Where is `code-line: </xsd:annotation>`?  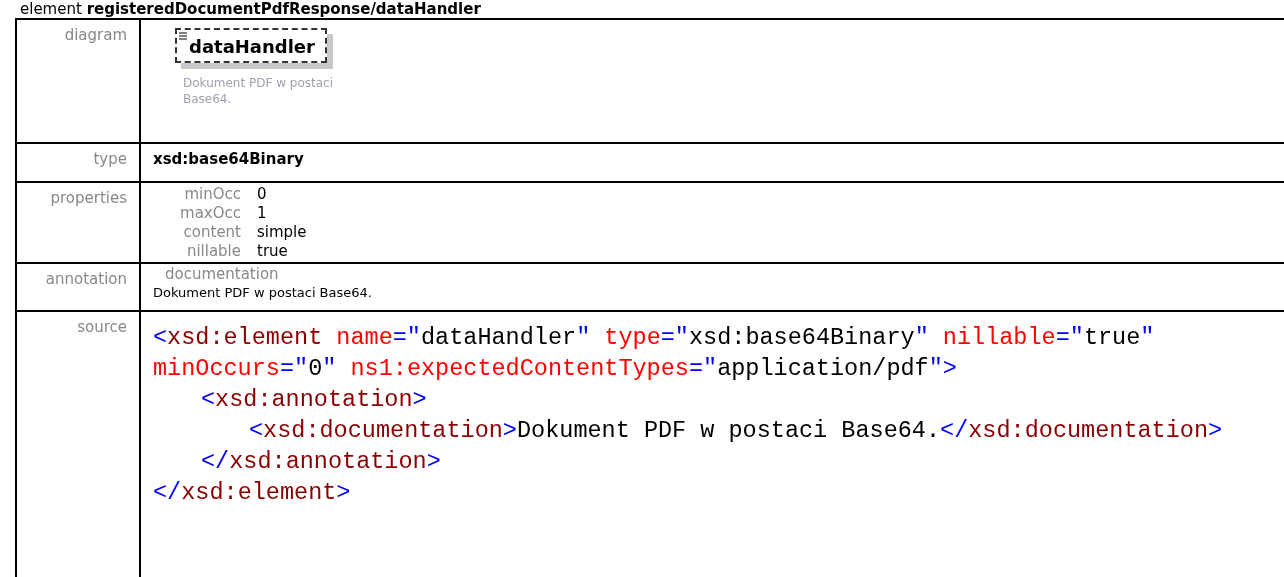 code-line: </xsd:annotation> is located at coordinates (321, 462).